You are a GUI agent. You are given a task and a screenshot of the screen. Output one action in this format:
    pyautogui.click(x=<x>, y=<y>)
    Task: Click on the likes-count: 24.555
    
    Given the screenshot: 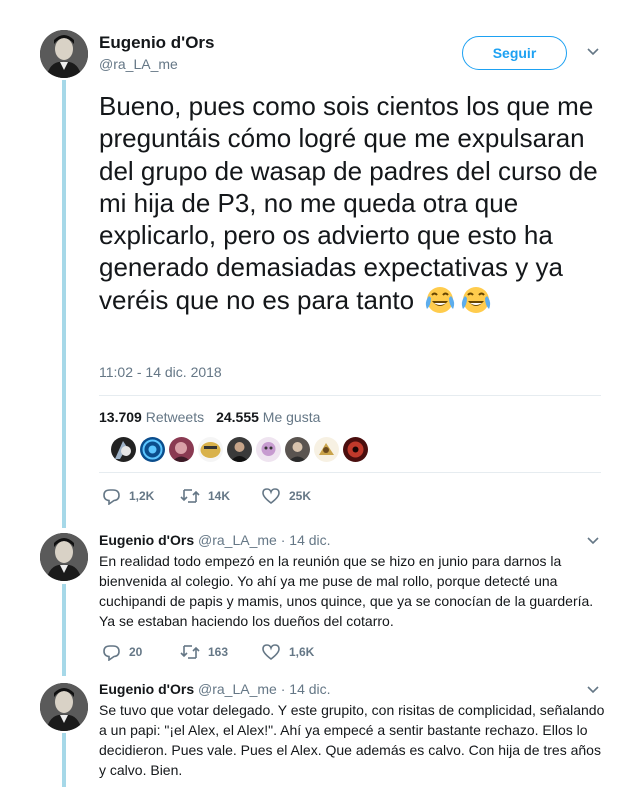 What is the action you would take?
    pyautogui.click(x=237, y=417)
    